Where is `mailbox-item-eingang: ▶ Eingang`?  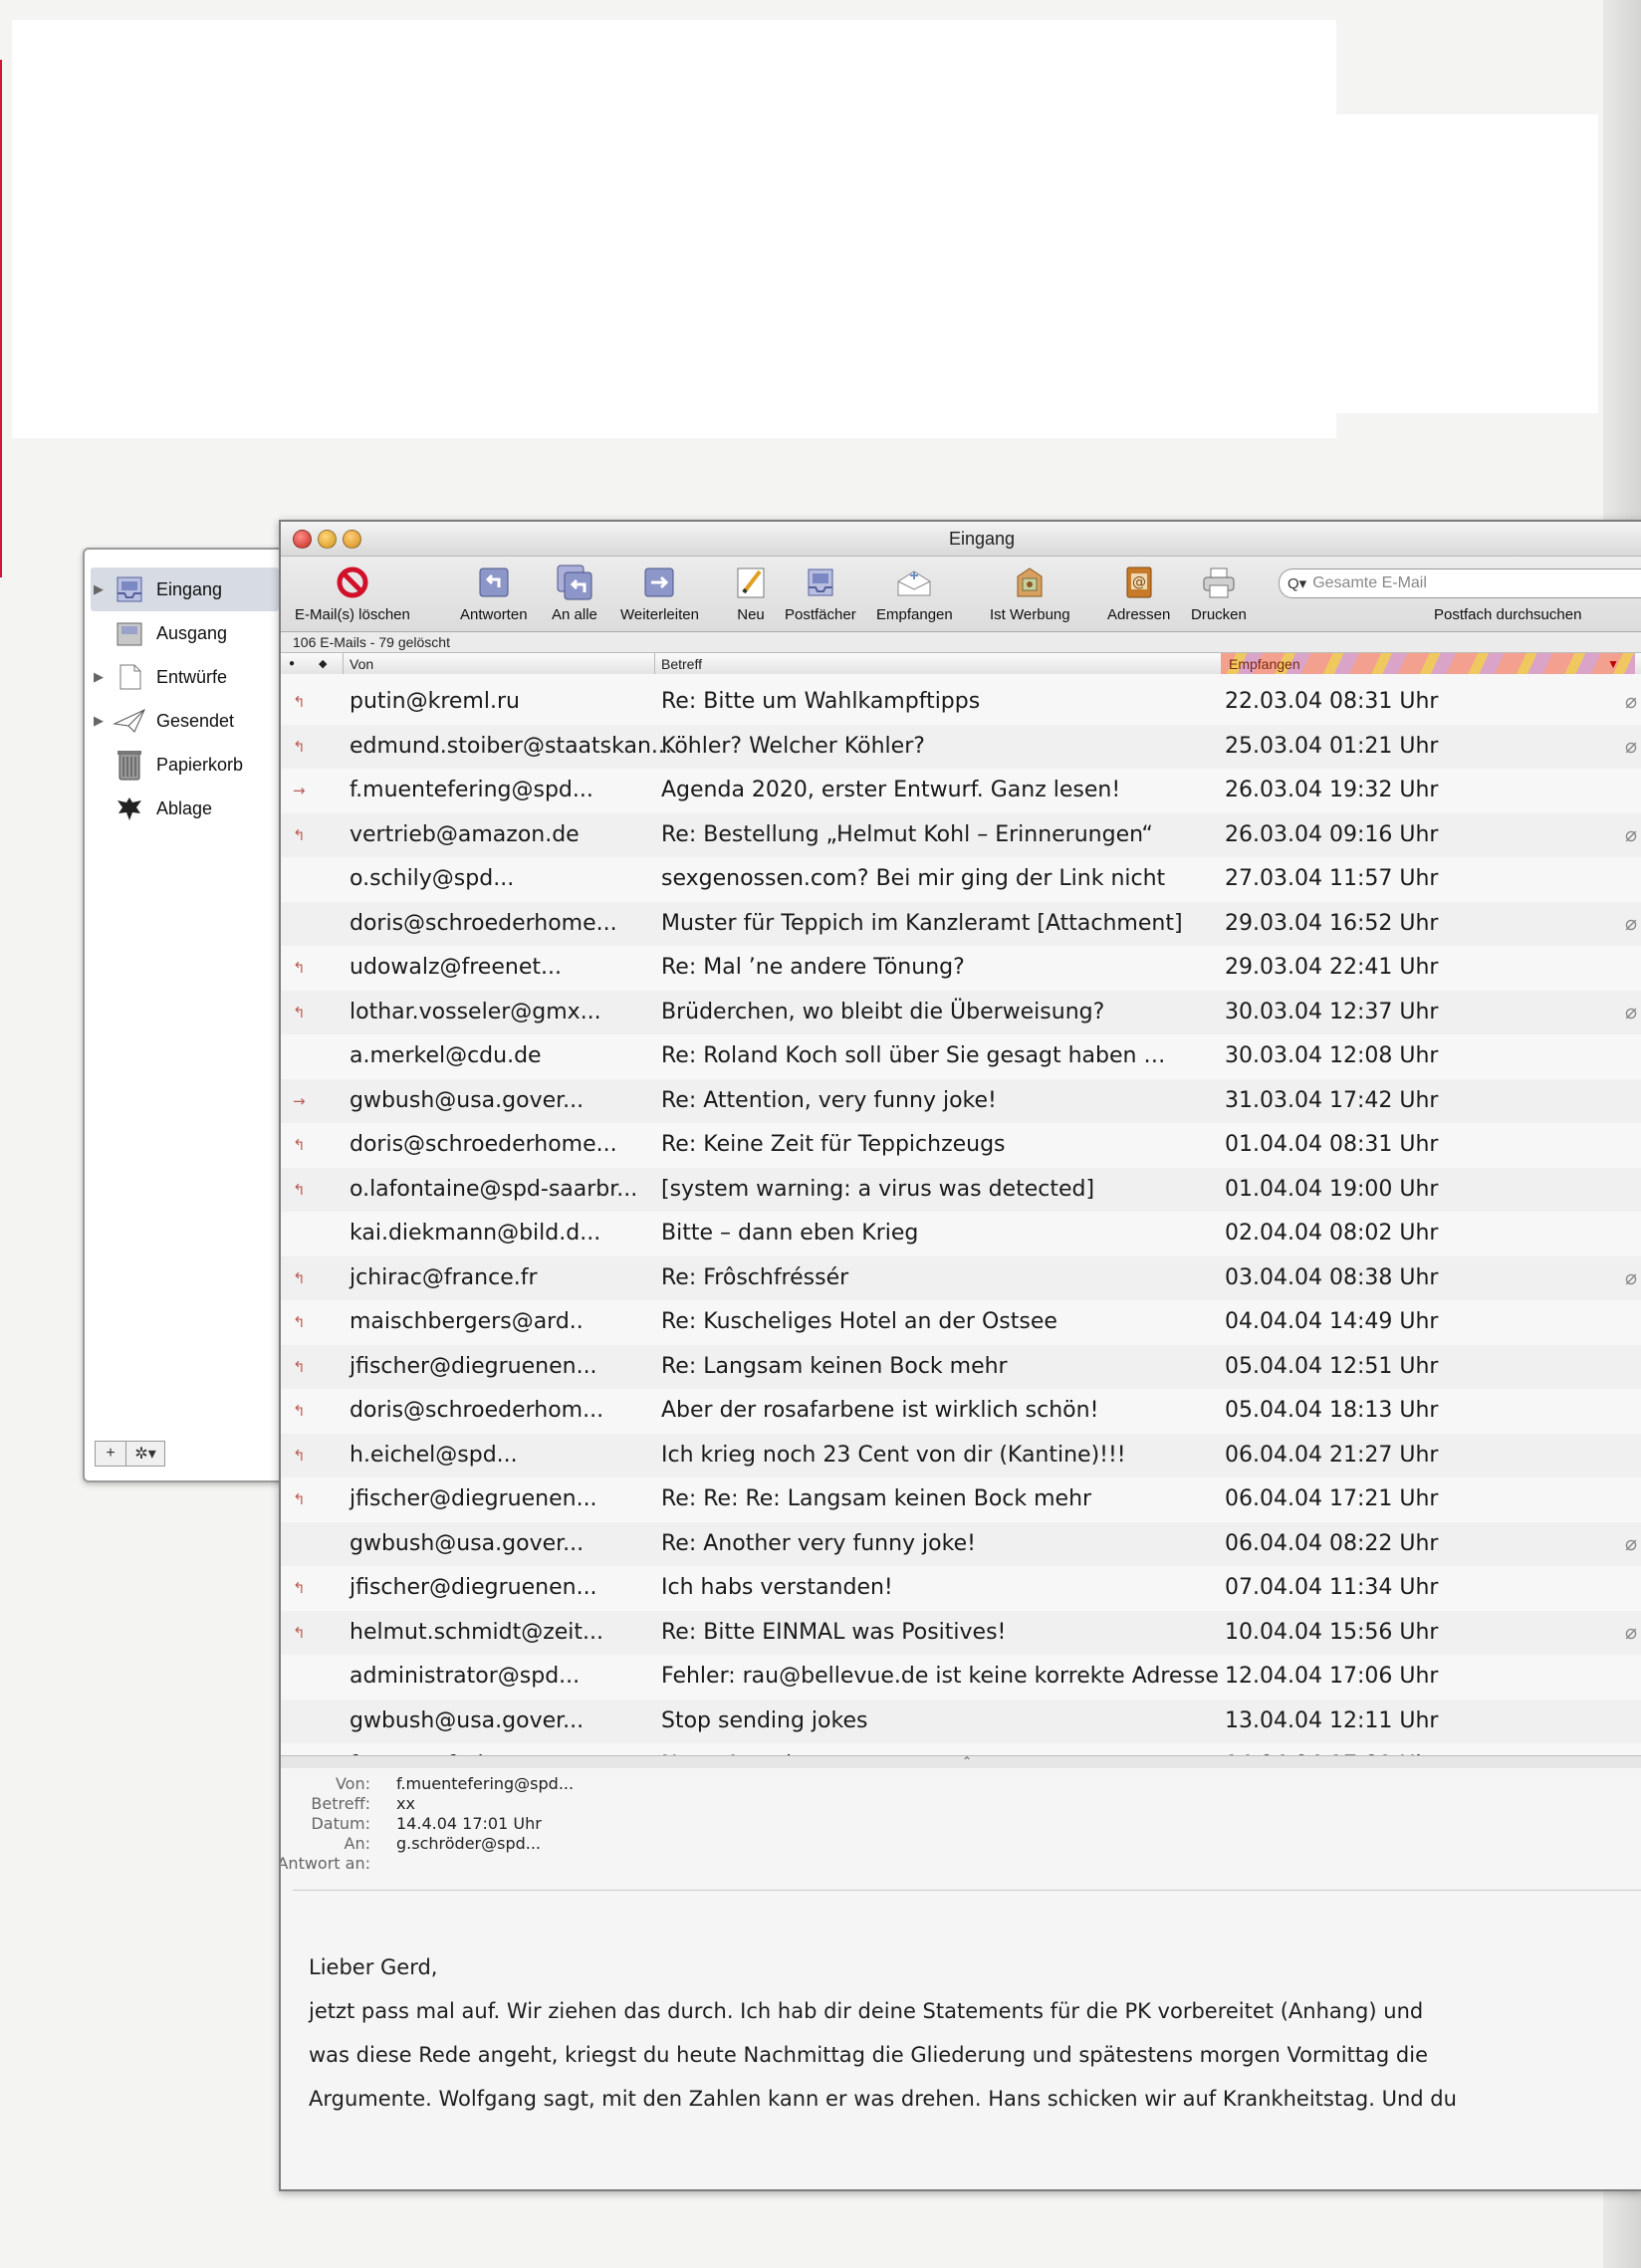
mailbox-item-eingang: ▶ Eingang is located at coordinates (185, 589).